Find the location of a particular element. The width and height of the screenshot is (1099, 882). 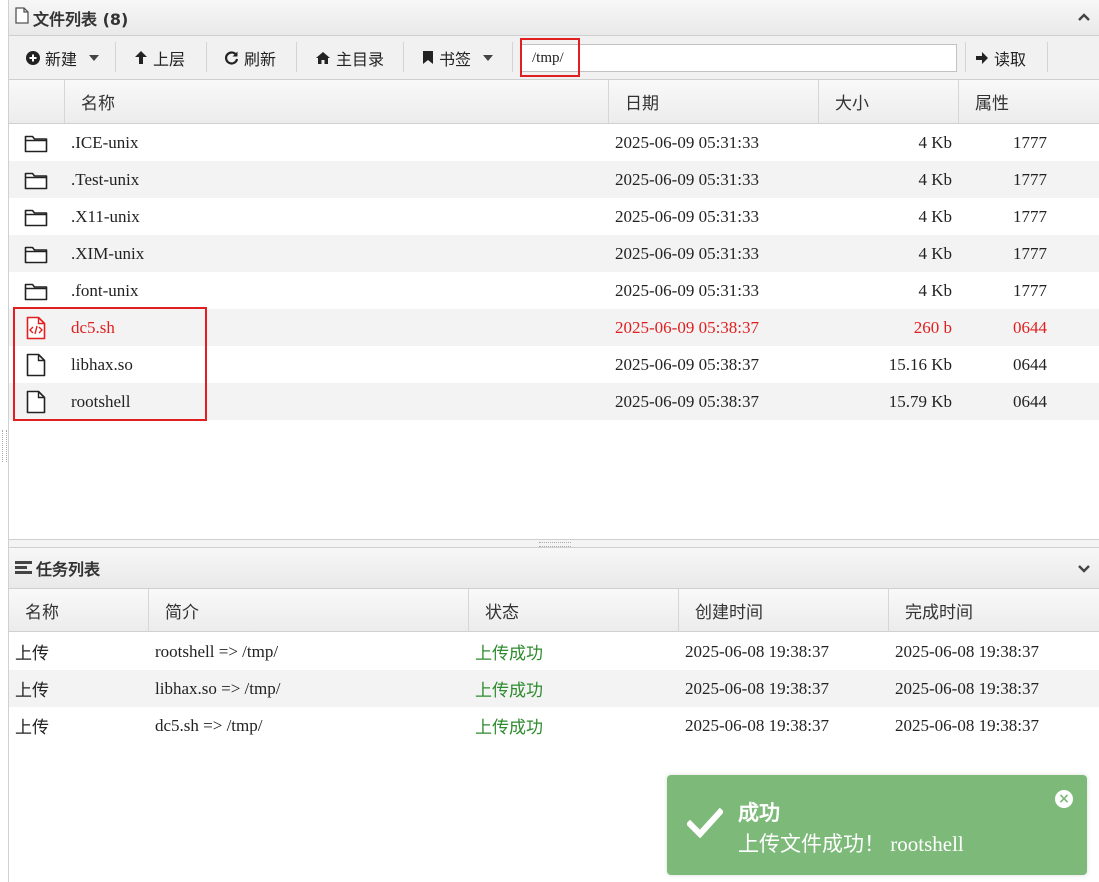

path-input: /tmp/ is located at coordinates (739, 58).